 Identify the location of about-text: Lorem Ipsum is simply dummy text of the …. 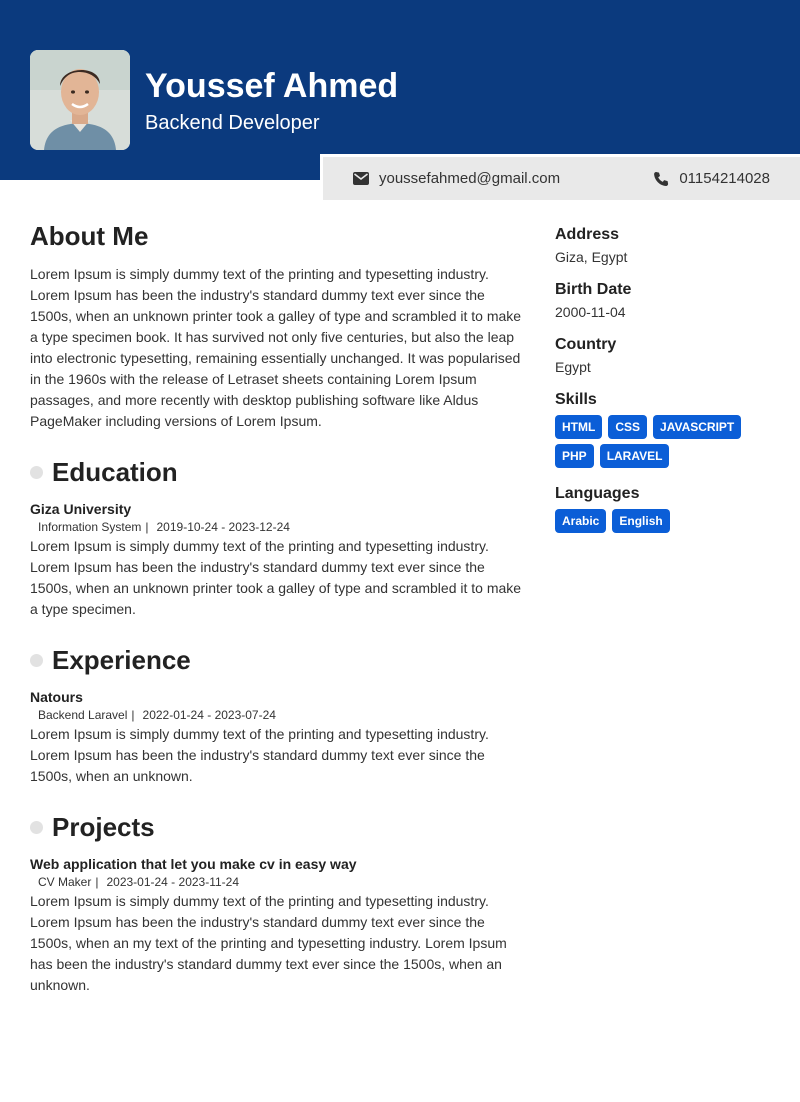
(276, 347).